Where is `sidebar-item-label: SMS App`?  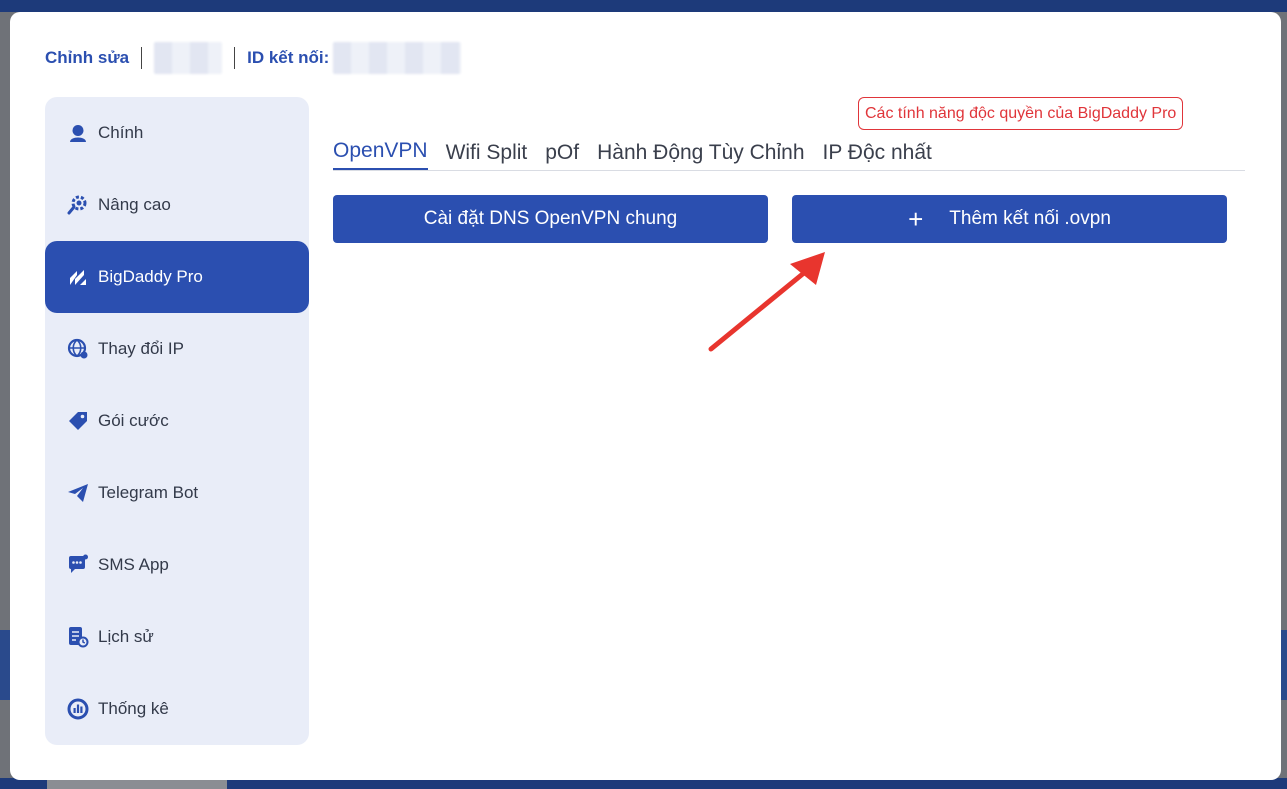
sidebar-item-label: SMS App is located at coordinates (133, 564).